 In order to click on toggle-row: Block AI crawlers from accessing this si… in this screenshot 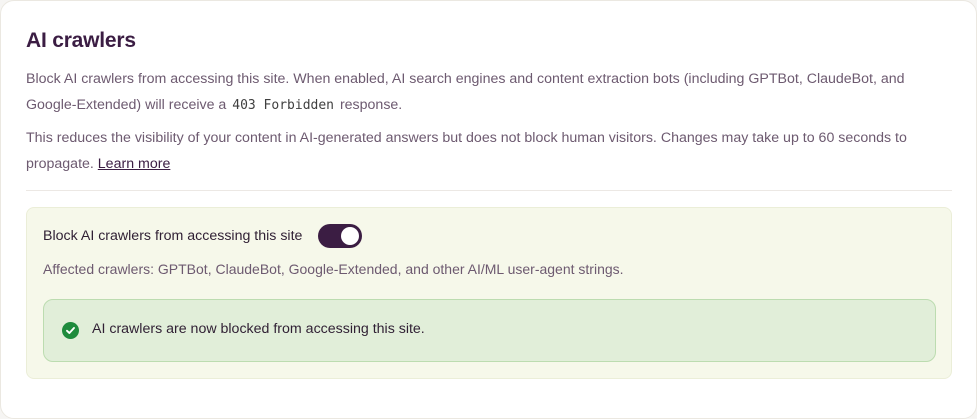, I will do `click(203, 236)`.